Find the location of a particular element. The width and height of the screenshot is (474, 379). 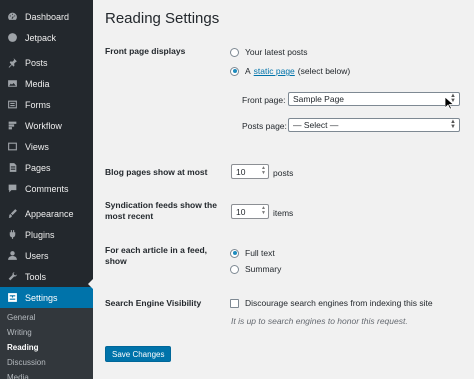

radio-latest-posts: Your latest posts is located at coordinates (269, 52).